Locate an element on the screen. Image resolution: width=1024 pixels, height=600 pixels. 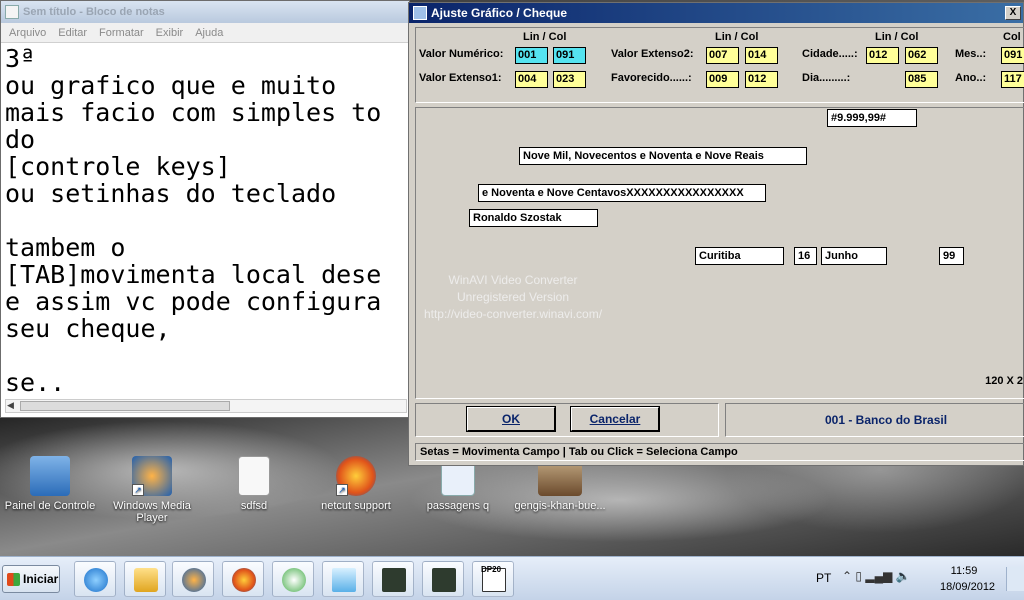
taskbar-firefox is located at coordinates (243, 579).